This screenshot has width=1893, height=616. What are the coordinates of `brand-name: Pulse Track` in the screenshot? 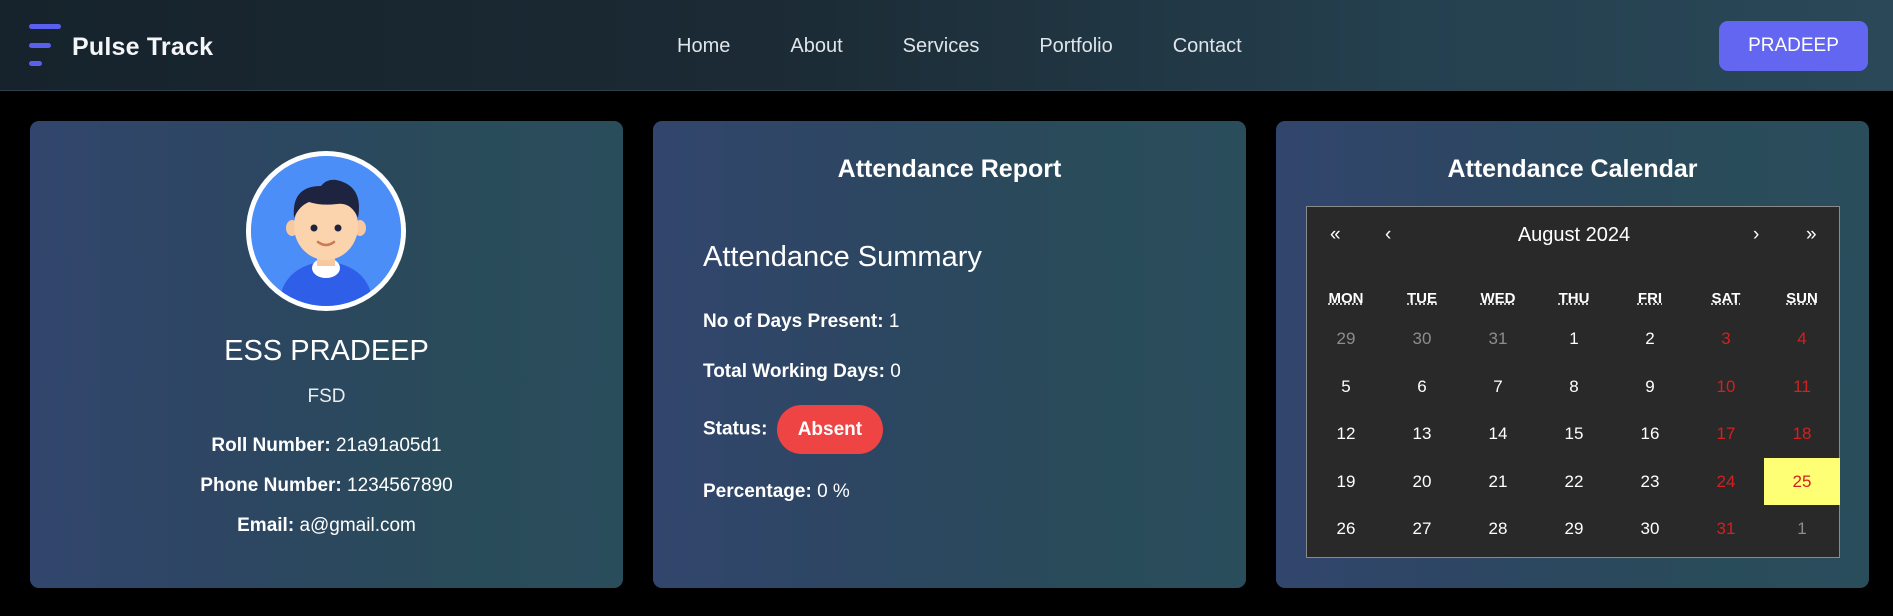 It's located at (142, 47).